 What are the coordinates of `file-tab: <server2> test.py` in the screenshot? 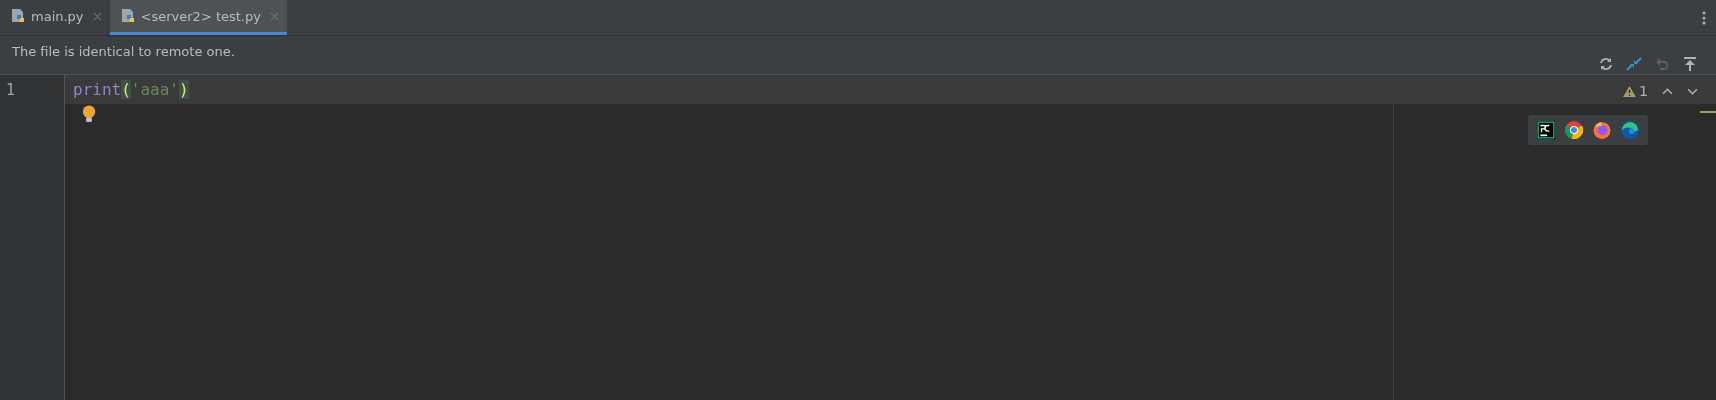 It's located at (198, 17).